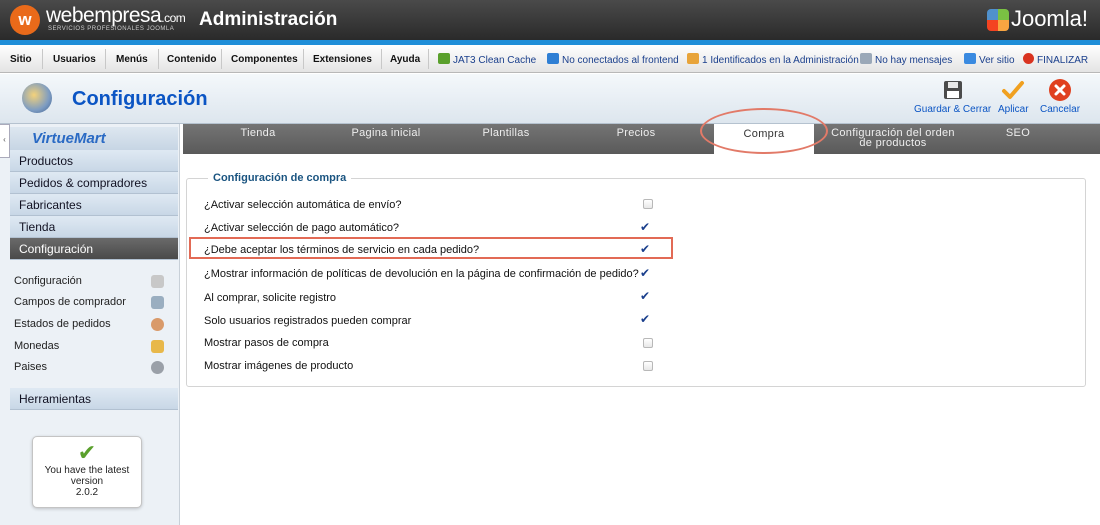 The height and width of the screenshot is (525, 1100). Describe the element at coordinates (191, 59) in the screenshot. I see `menu-contenido: Contenido` at that location.